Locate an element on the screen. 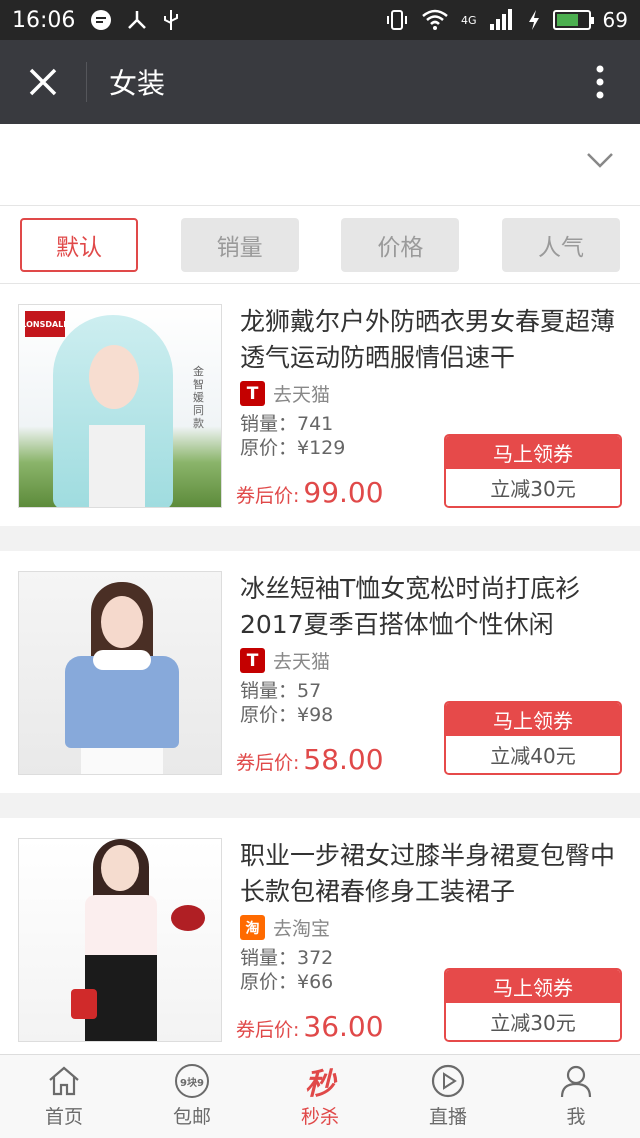  original-price: 原价：¥129 is located at coordinates (293, 448).